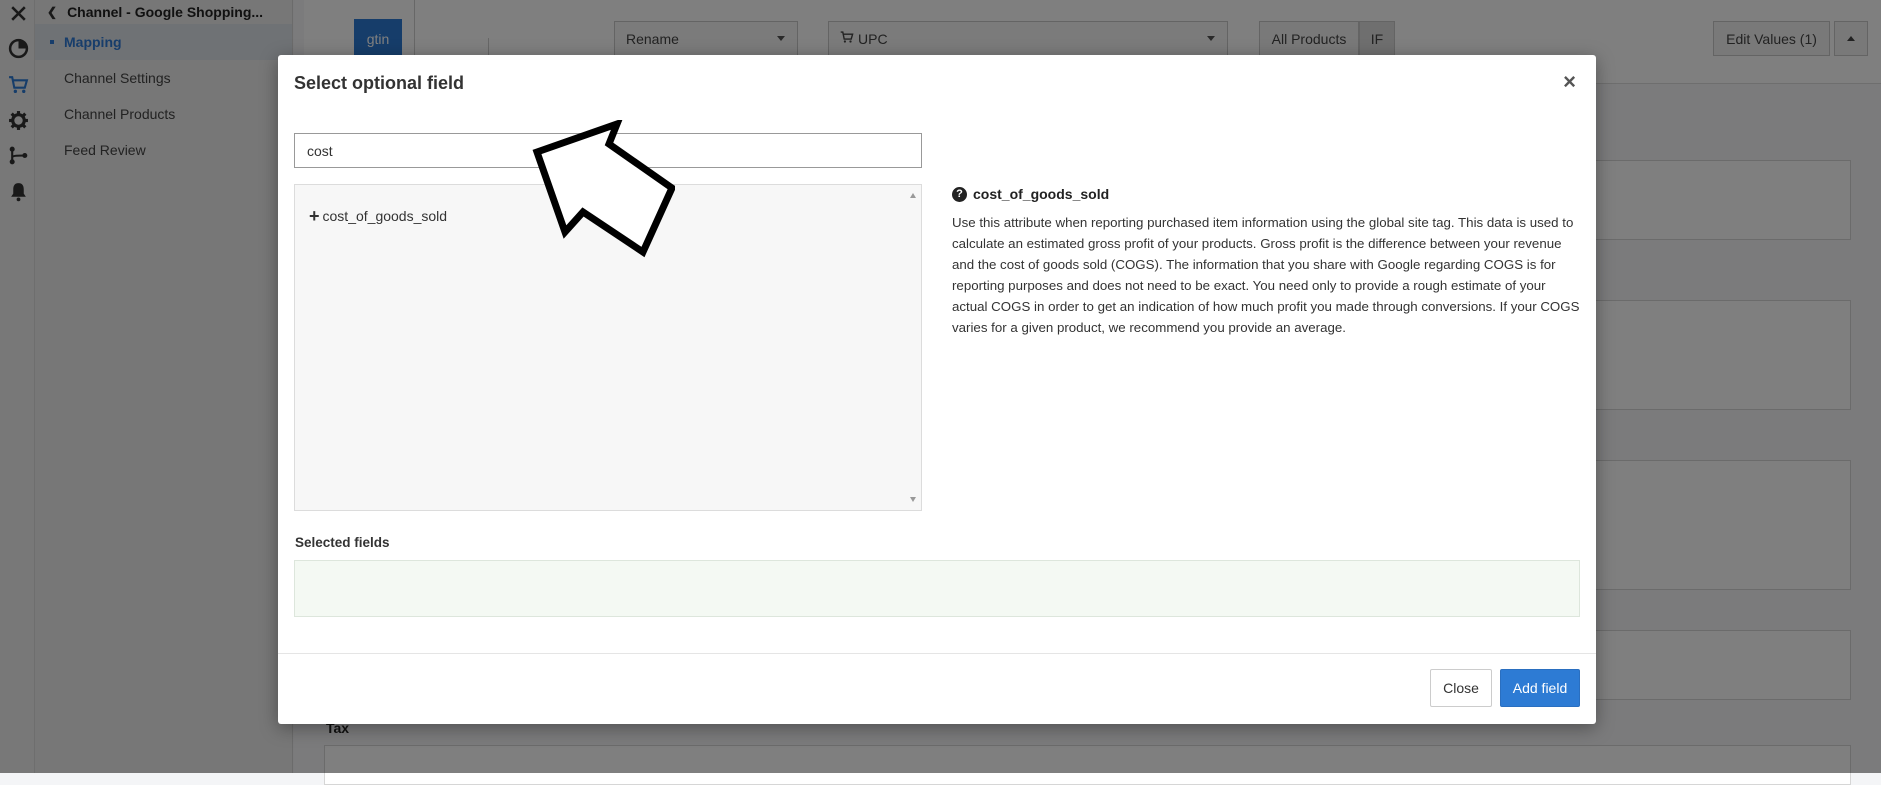 The image size is (1881, 785). Describe the element at coordinates (913, 347) in the screenshot. I see `scrollbar` at that location.